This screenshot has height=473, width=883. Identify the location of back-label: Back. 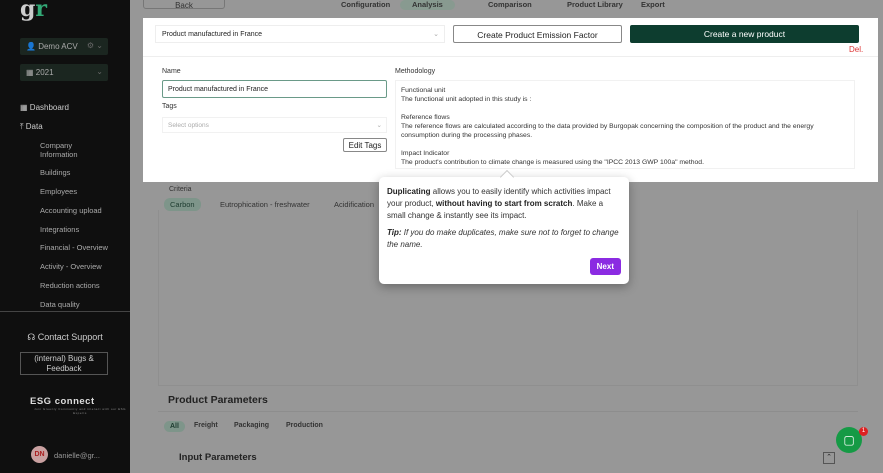
(184, 5).